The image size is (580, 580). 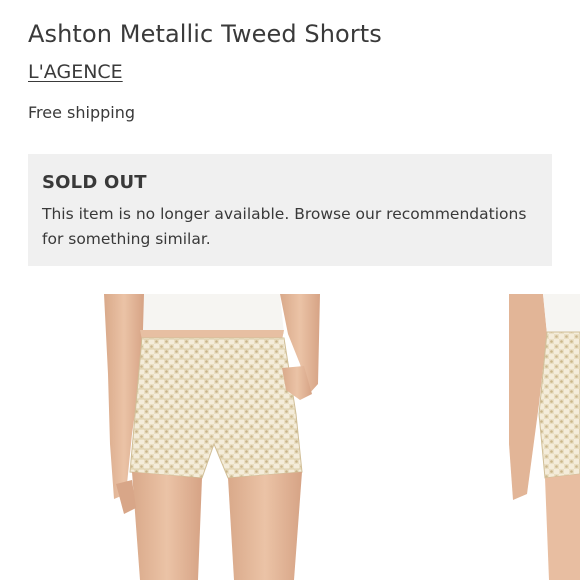 I want to click on product-image-alternate, so click(x=544, y=437).